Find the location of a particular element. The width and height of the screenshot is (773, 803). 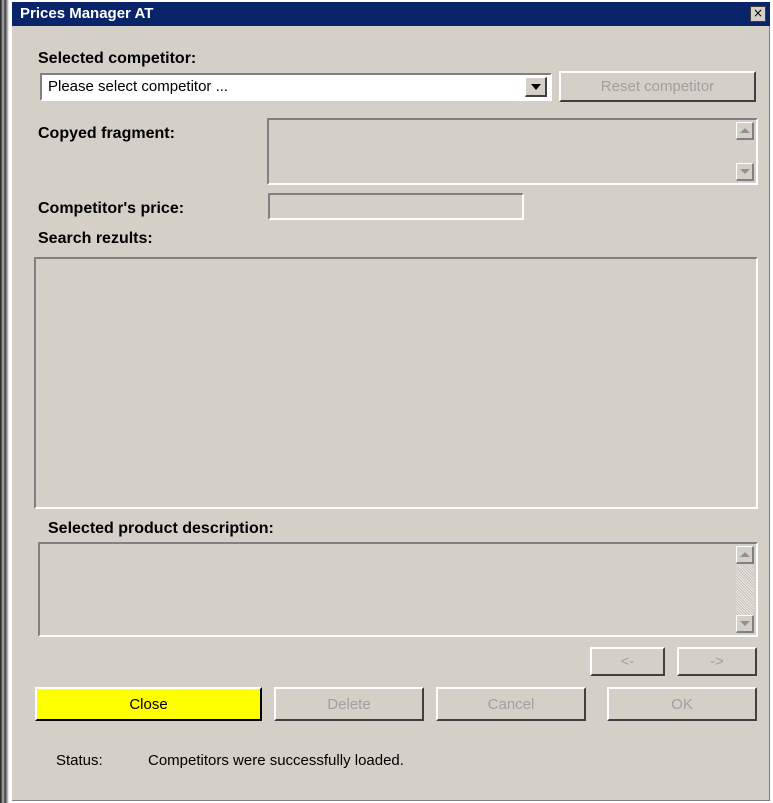

fragment-scroll-down-button is located at coordinates (745, 172).